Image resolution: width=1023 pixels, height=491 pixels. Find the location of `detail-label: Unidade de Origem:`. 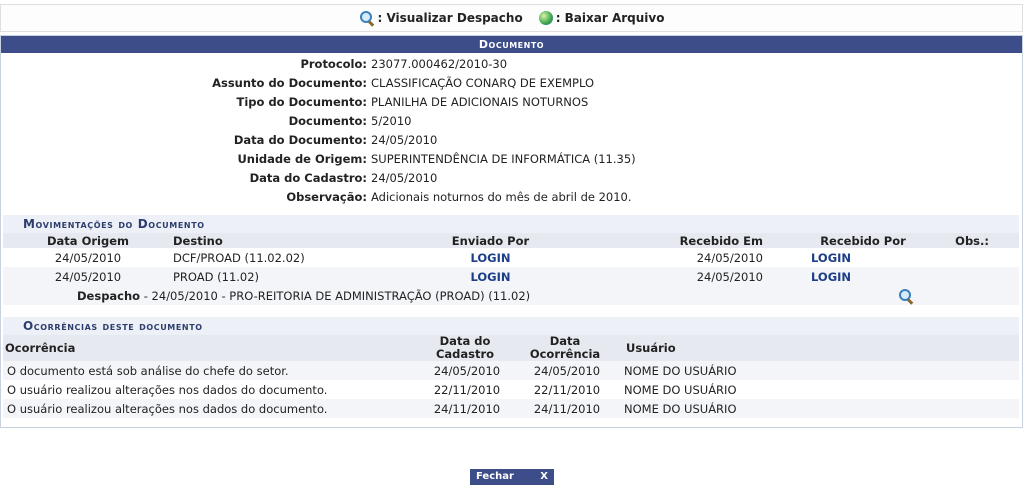

detail-label: Unidade de Origem: is located at coordinates (302, 159).